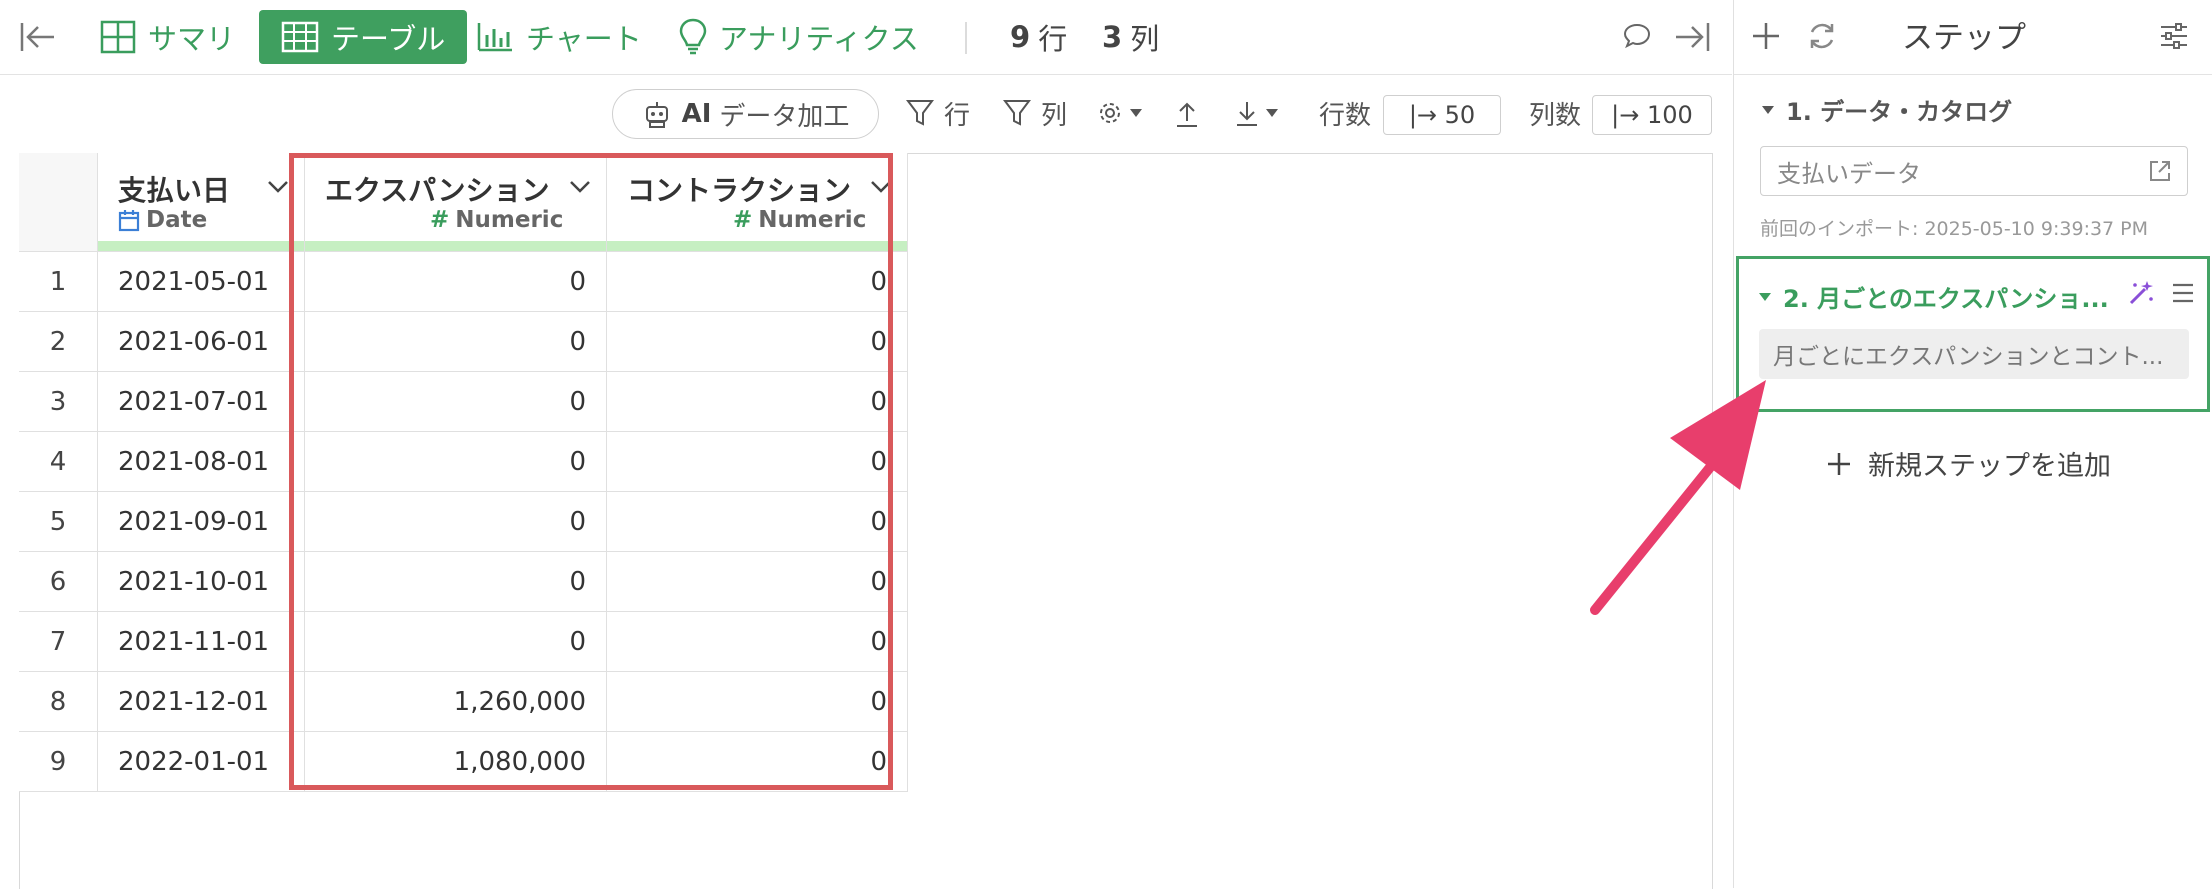 The width and height of the screenshot is (2212, 889). I want to click on bar-chart-icon, so click(494, 37).